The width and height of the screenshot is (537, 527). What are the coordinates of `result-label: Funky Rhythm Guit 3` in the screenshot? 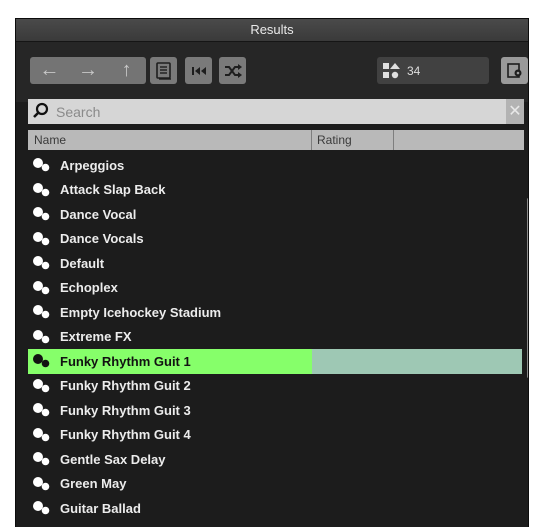 It's located at (125, 410).